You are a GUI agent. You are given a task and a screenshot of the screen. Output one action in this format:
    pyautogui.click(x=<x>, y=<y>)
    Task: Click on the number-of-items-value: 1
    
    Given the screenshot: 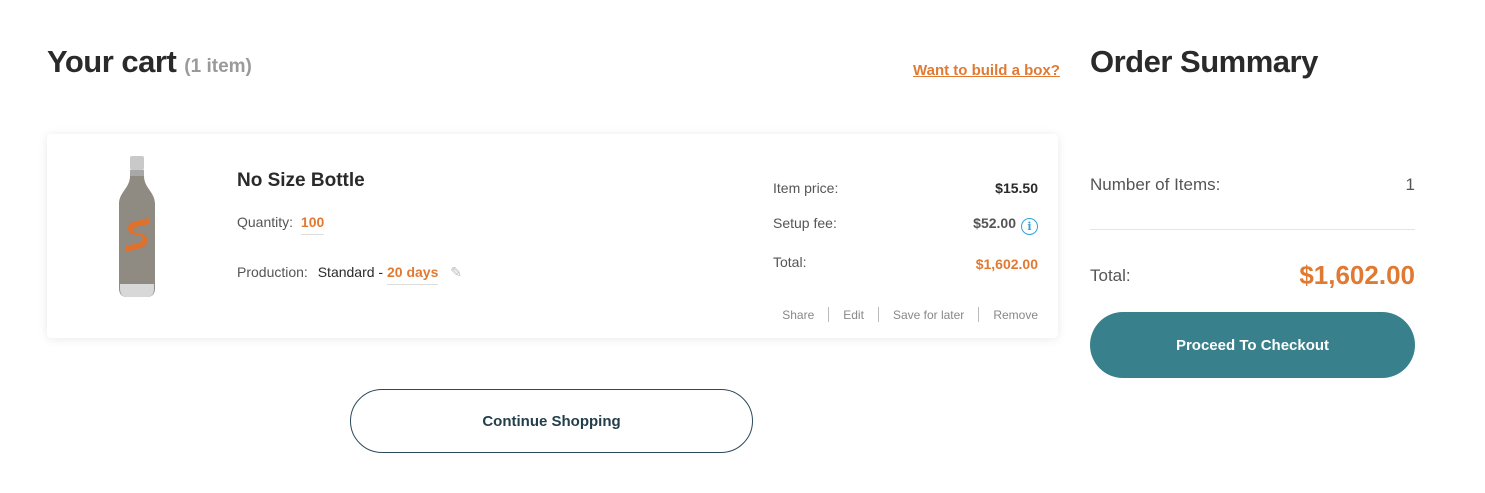 What is the action you would take?
    pyautogui.click(x=1410, y=184)
    